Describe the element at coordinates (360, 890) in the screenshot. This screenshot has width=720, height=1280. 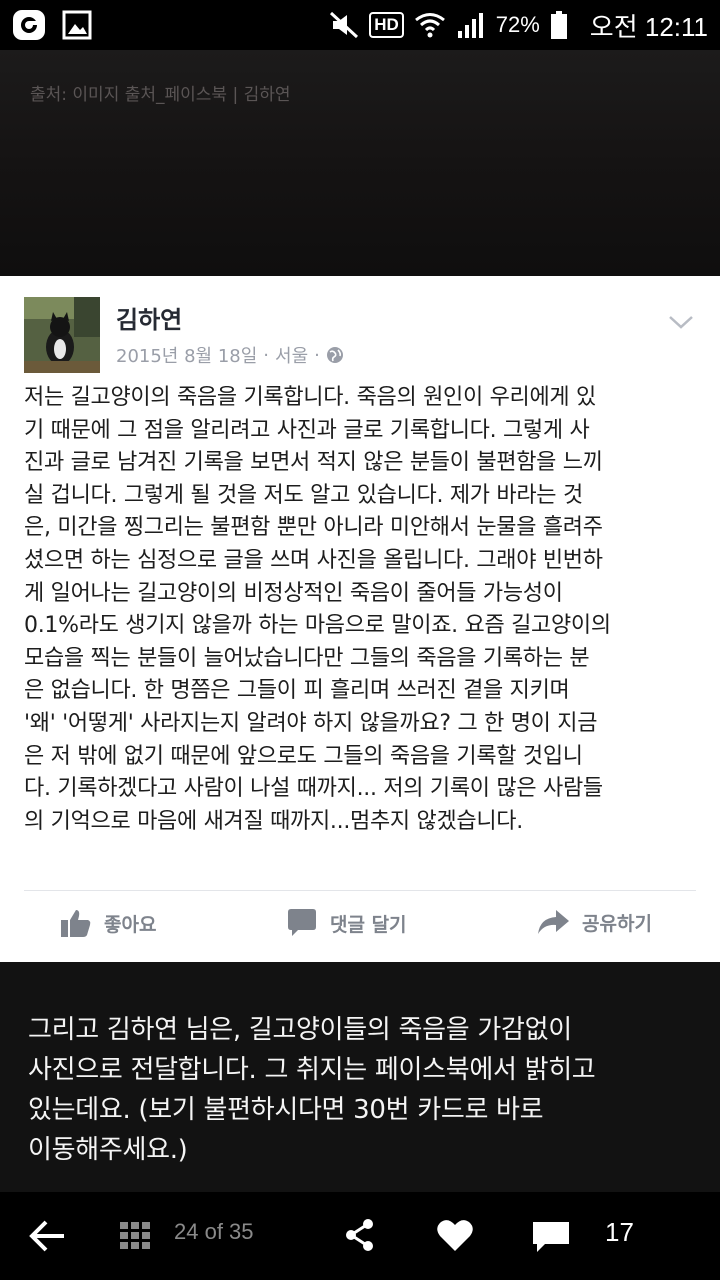
I see `divider` at that location.